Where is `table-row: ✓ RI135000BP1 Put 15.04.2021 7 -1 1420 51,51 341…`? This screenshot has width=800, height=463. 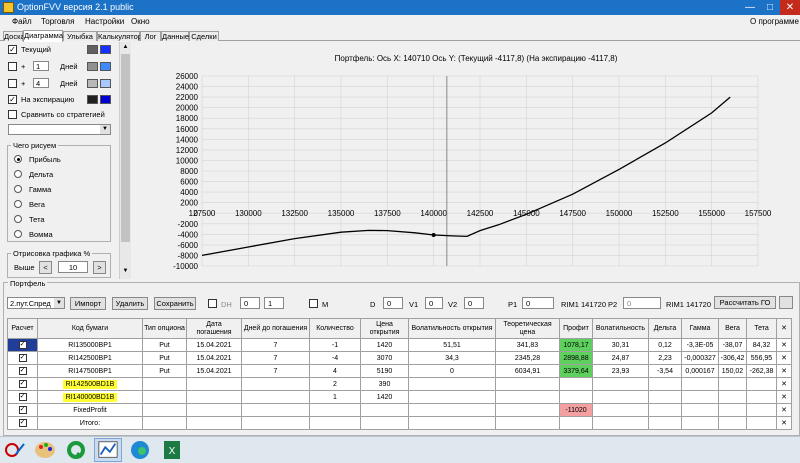 table-row: ✓ RI135000BP1 Put 15.04.2021 7 -1 1420 51,51 341… is located at coordinates (399, 345).